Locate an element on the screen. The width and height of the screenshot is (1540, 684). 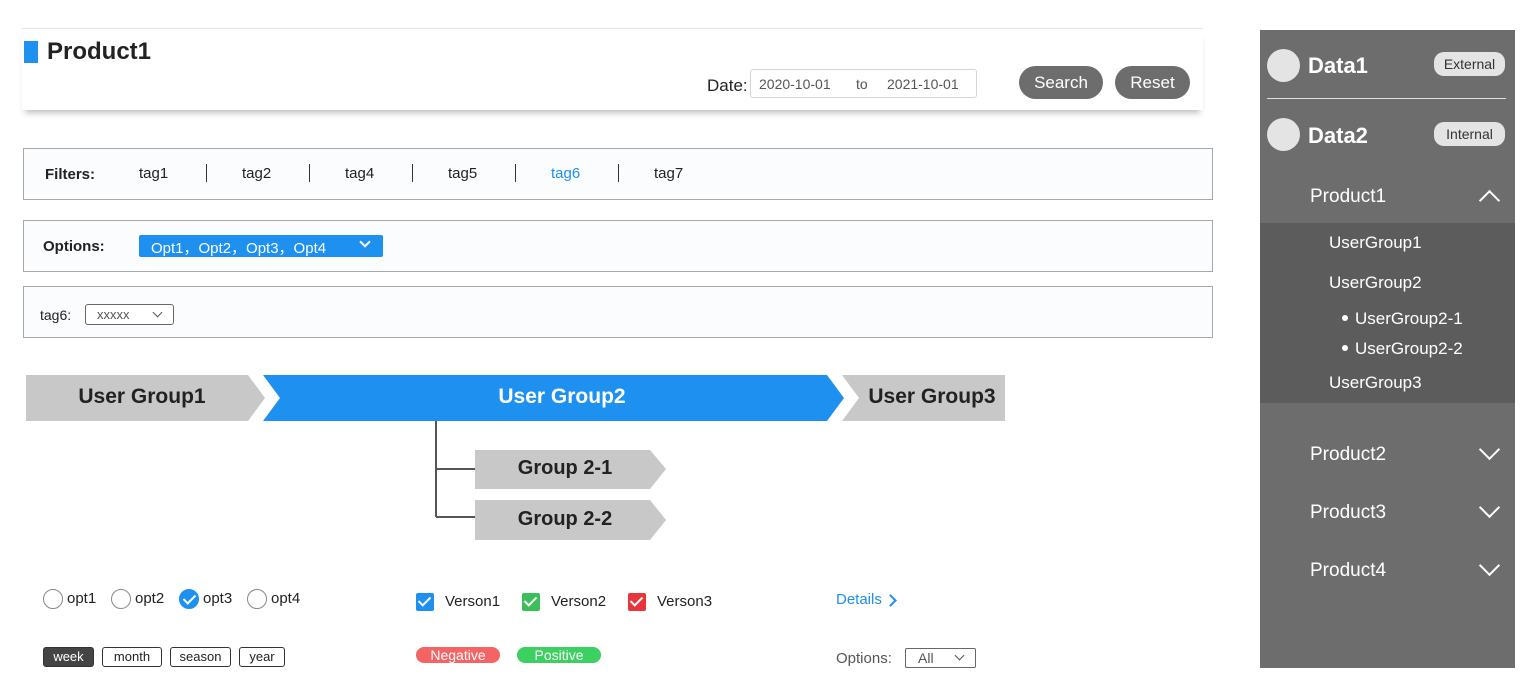
radio-opt4-label: opt4 is located at coordinates (286, 598).